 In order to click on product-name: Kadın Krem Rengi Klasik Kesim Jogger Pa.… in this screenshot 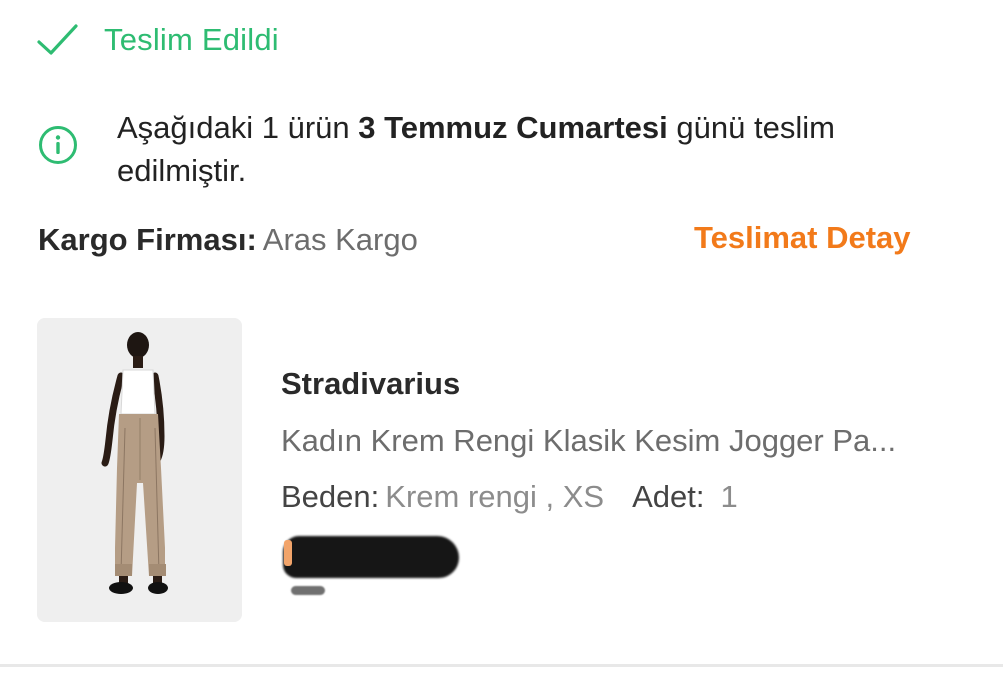, I will do `click(621, 441)`.